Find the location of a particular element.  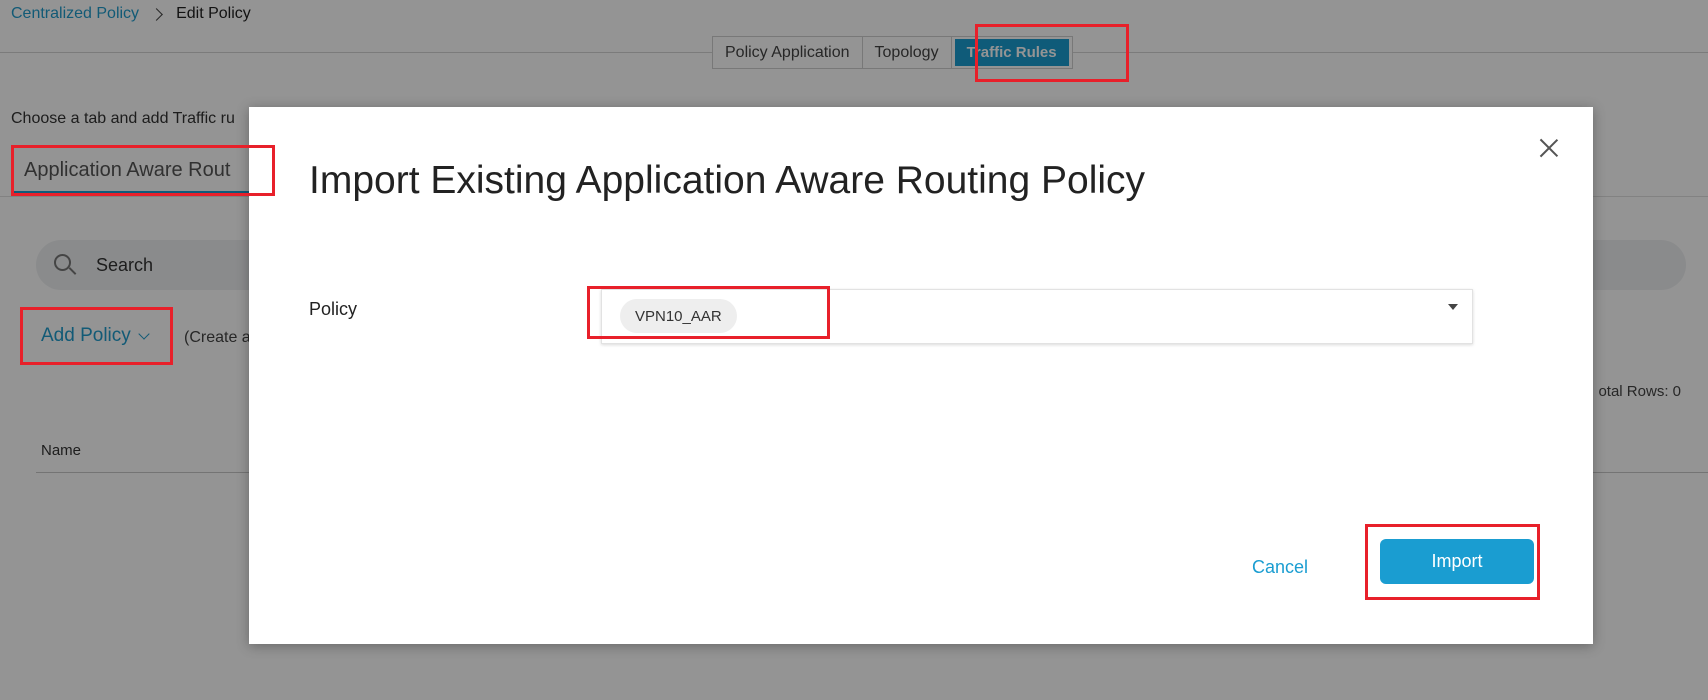

highlight-traffic-rules is located at coordinates (1052, 53).